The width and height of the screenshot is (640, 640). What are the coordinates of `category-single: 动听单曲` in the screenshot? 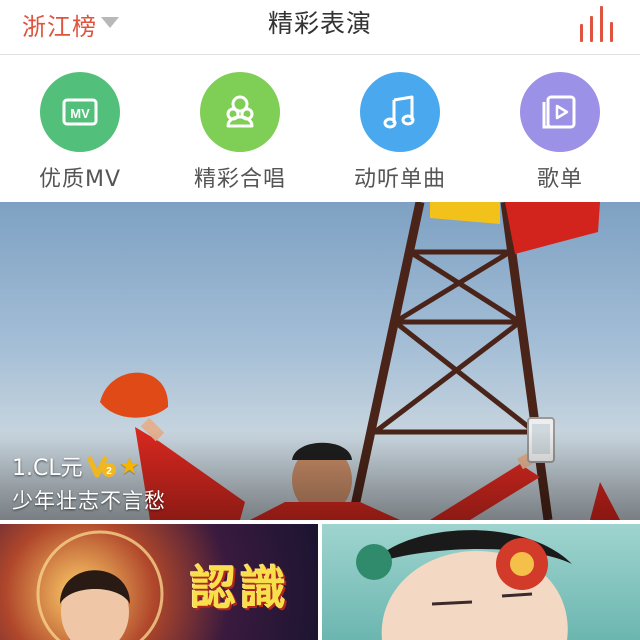 It's located at (400, 132).